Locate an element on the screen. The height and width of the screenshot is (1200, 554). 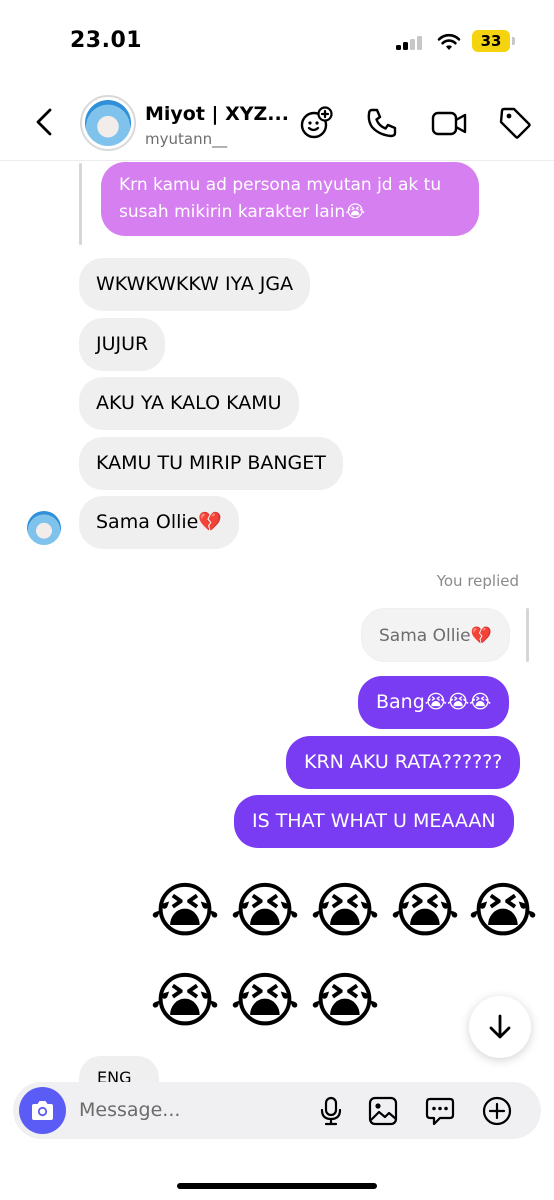
battery-indicator: 33 is located at coordinates (491, 41).